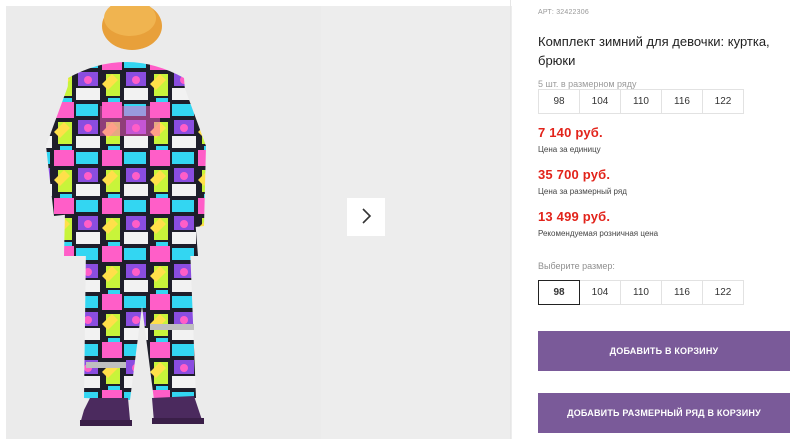  What do you see at coordinates (582, 191) in the screenshot?
I see `pack-price-label: Цена за размерный ряд` at bounding box center [582, 191].